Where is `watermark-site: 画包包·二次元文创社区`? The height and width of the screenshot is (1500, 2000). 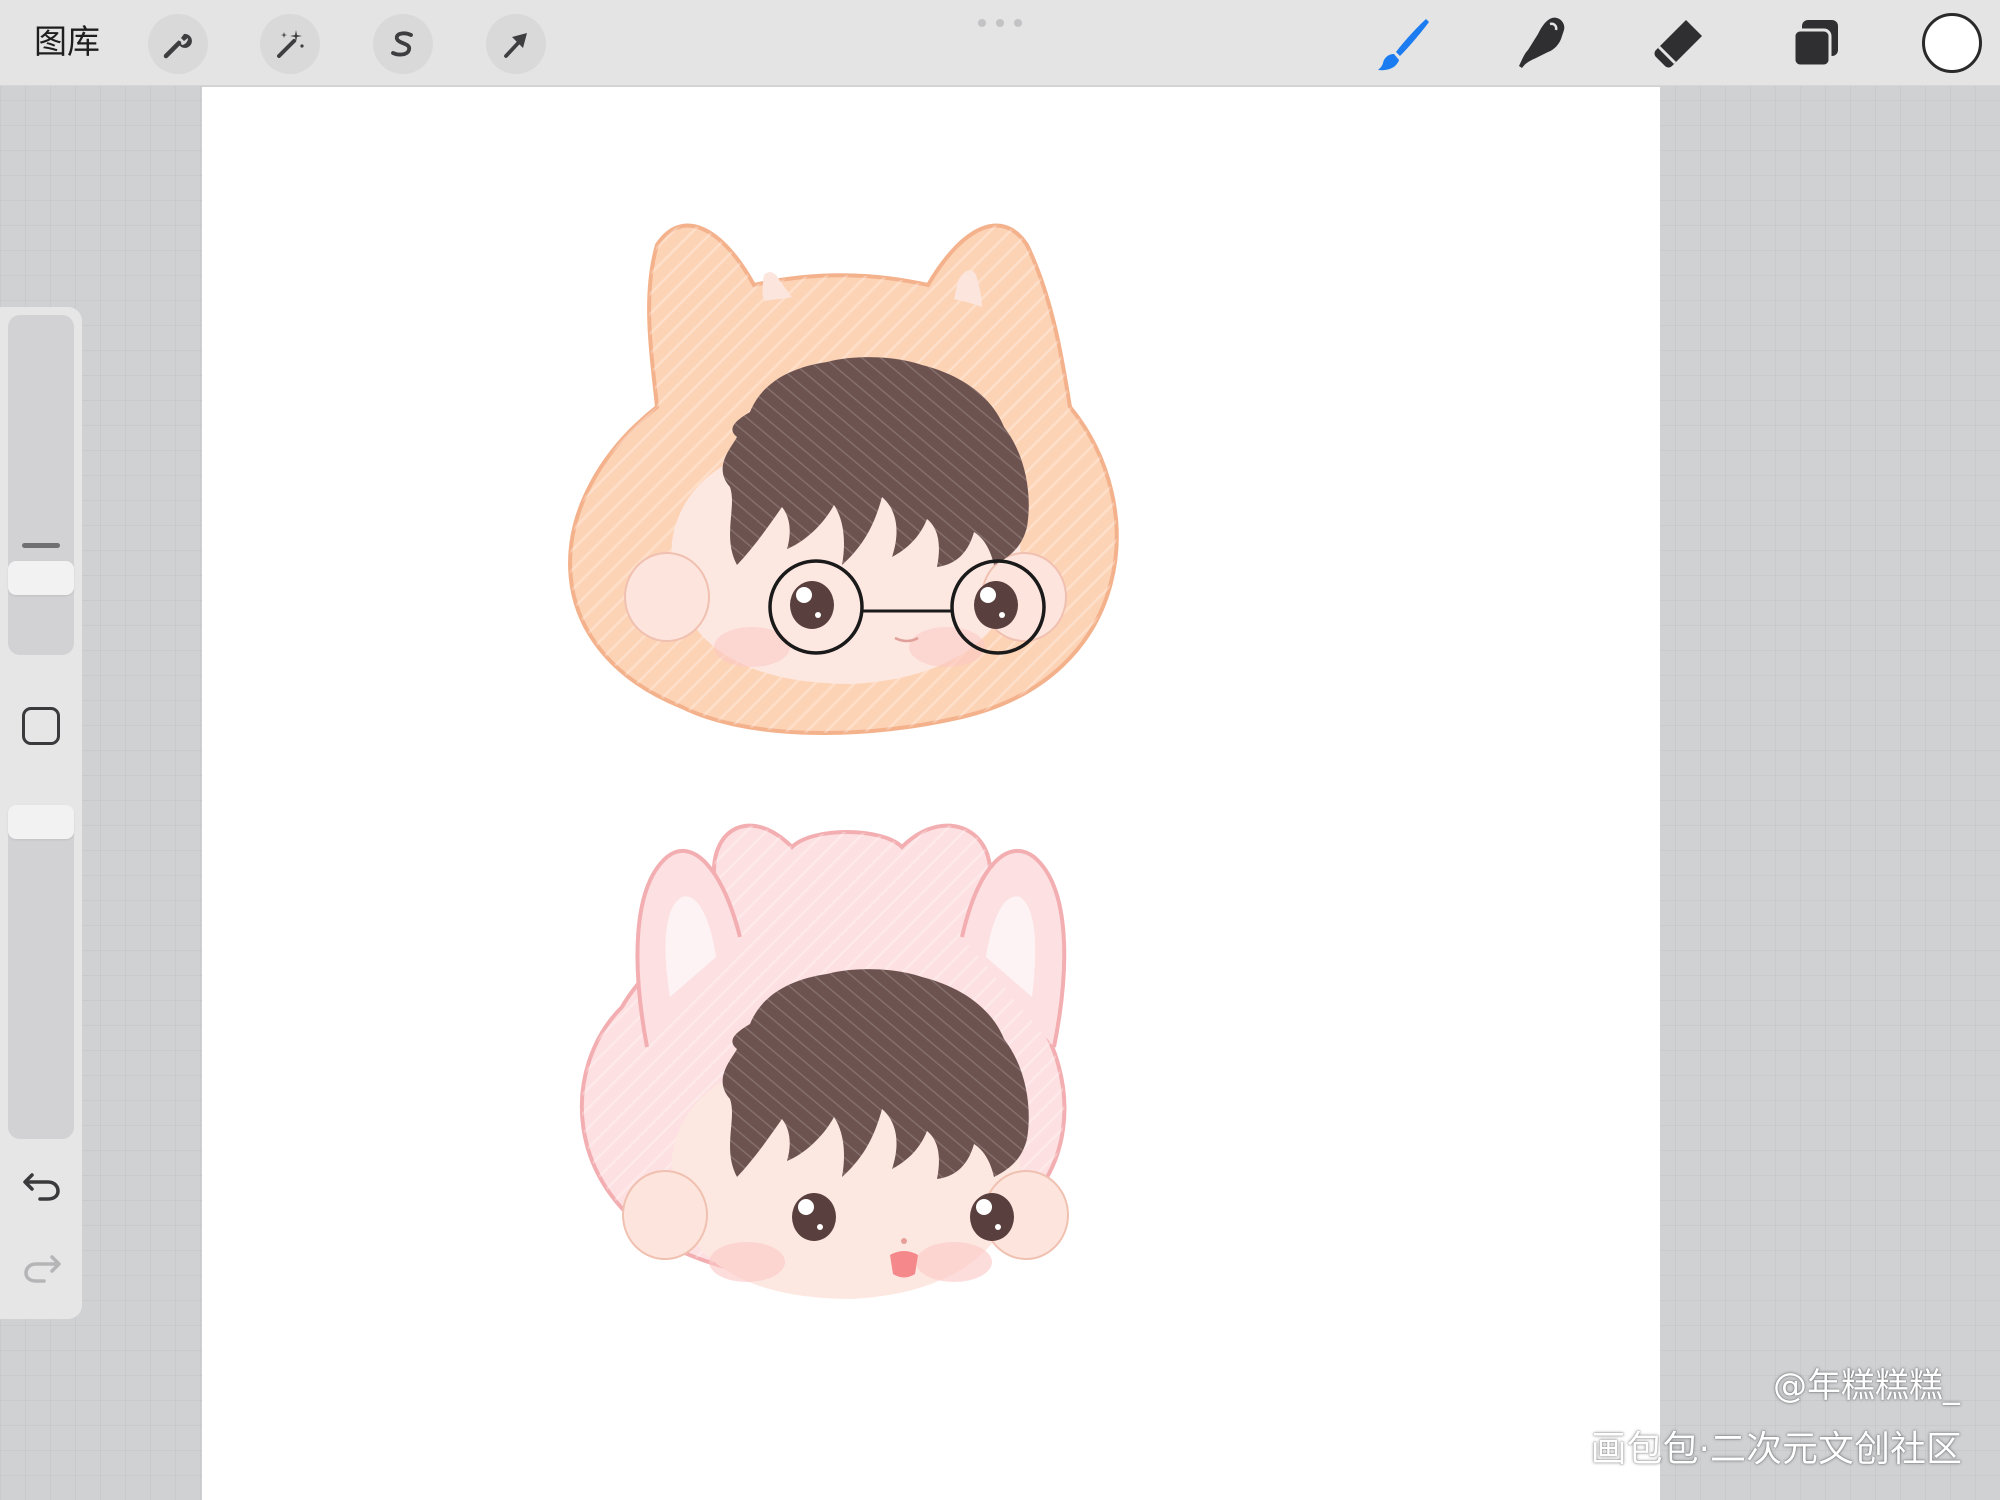 watermark-site: 画包包·二次元文创社区 is located at coordinates (1776, 1449).